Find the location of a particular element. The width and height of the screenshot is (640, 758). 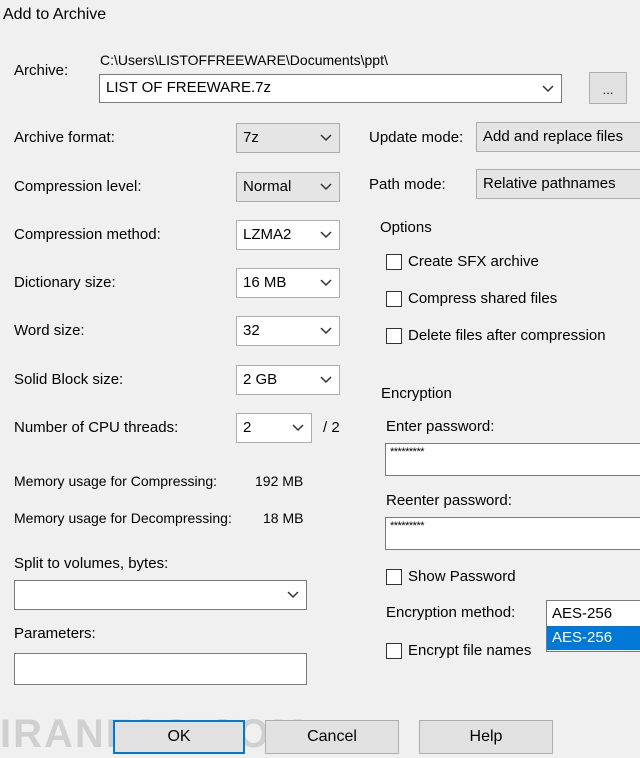

encryption-method-option: AES-256 is located at coordinates (593, 638).